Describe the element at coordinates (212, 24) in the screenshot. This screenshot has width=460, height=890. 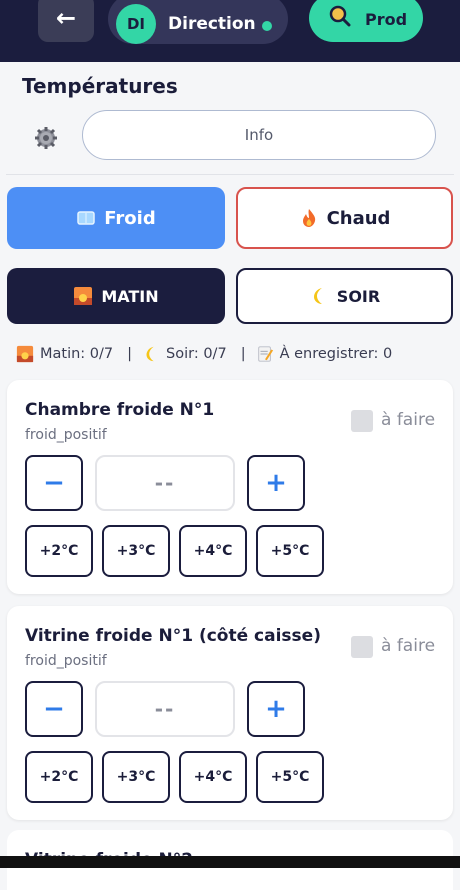
I see `user-name: Direction` at that location.